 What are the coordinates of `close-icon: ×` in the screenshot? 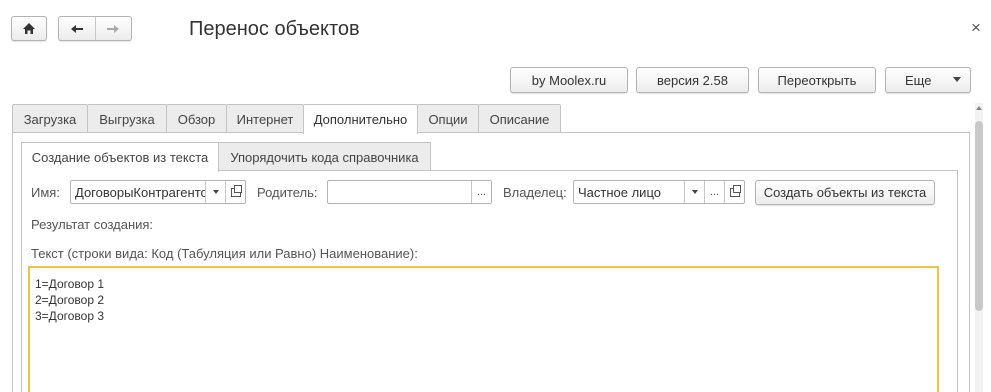 It's located at (976, 28).